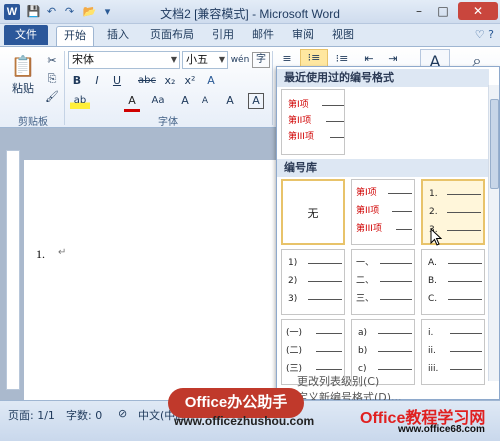  What do you see at coordinates (197, 59) in the screenshot?
I see `font-size-value: 小五` at bounding box center [197, 59].